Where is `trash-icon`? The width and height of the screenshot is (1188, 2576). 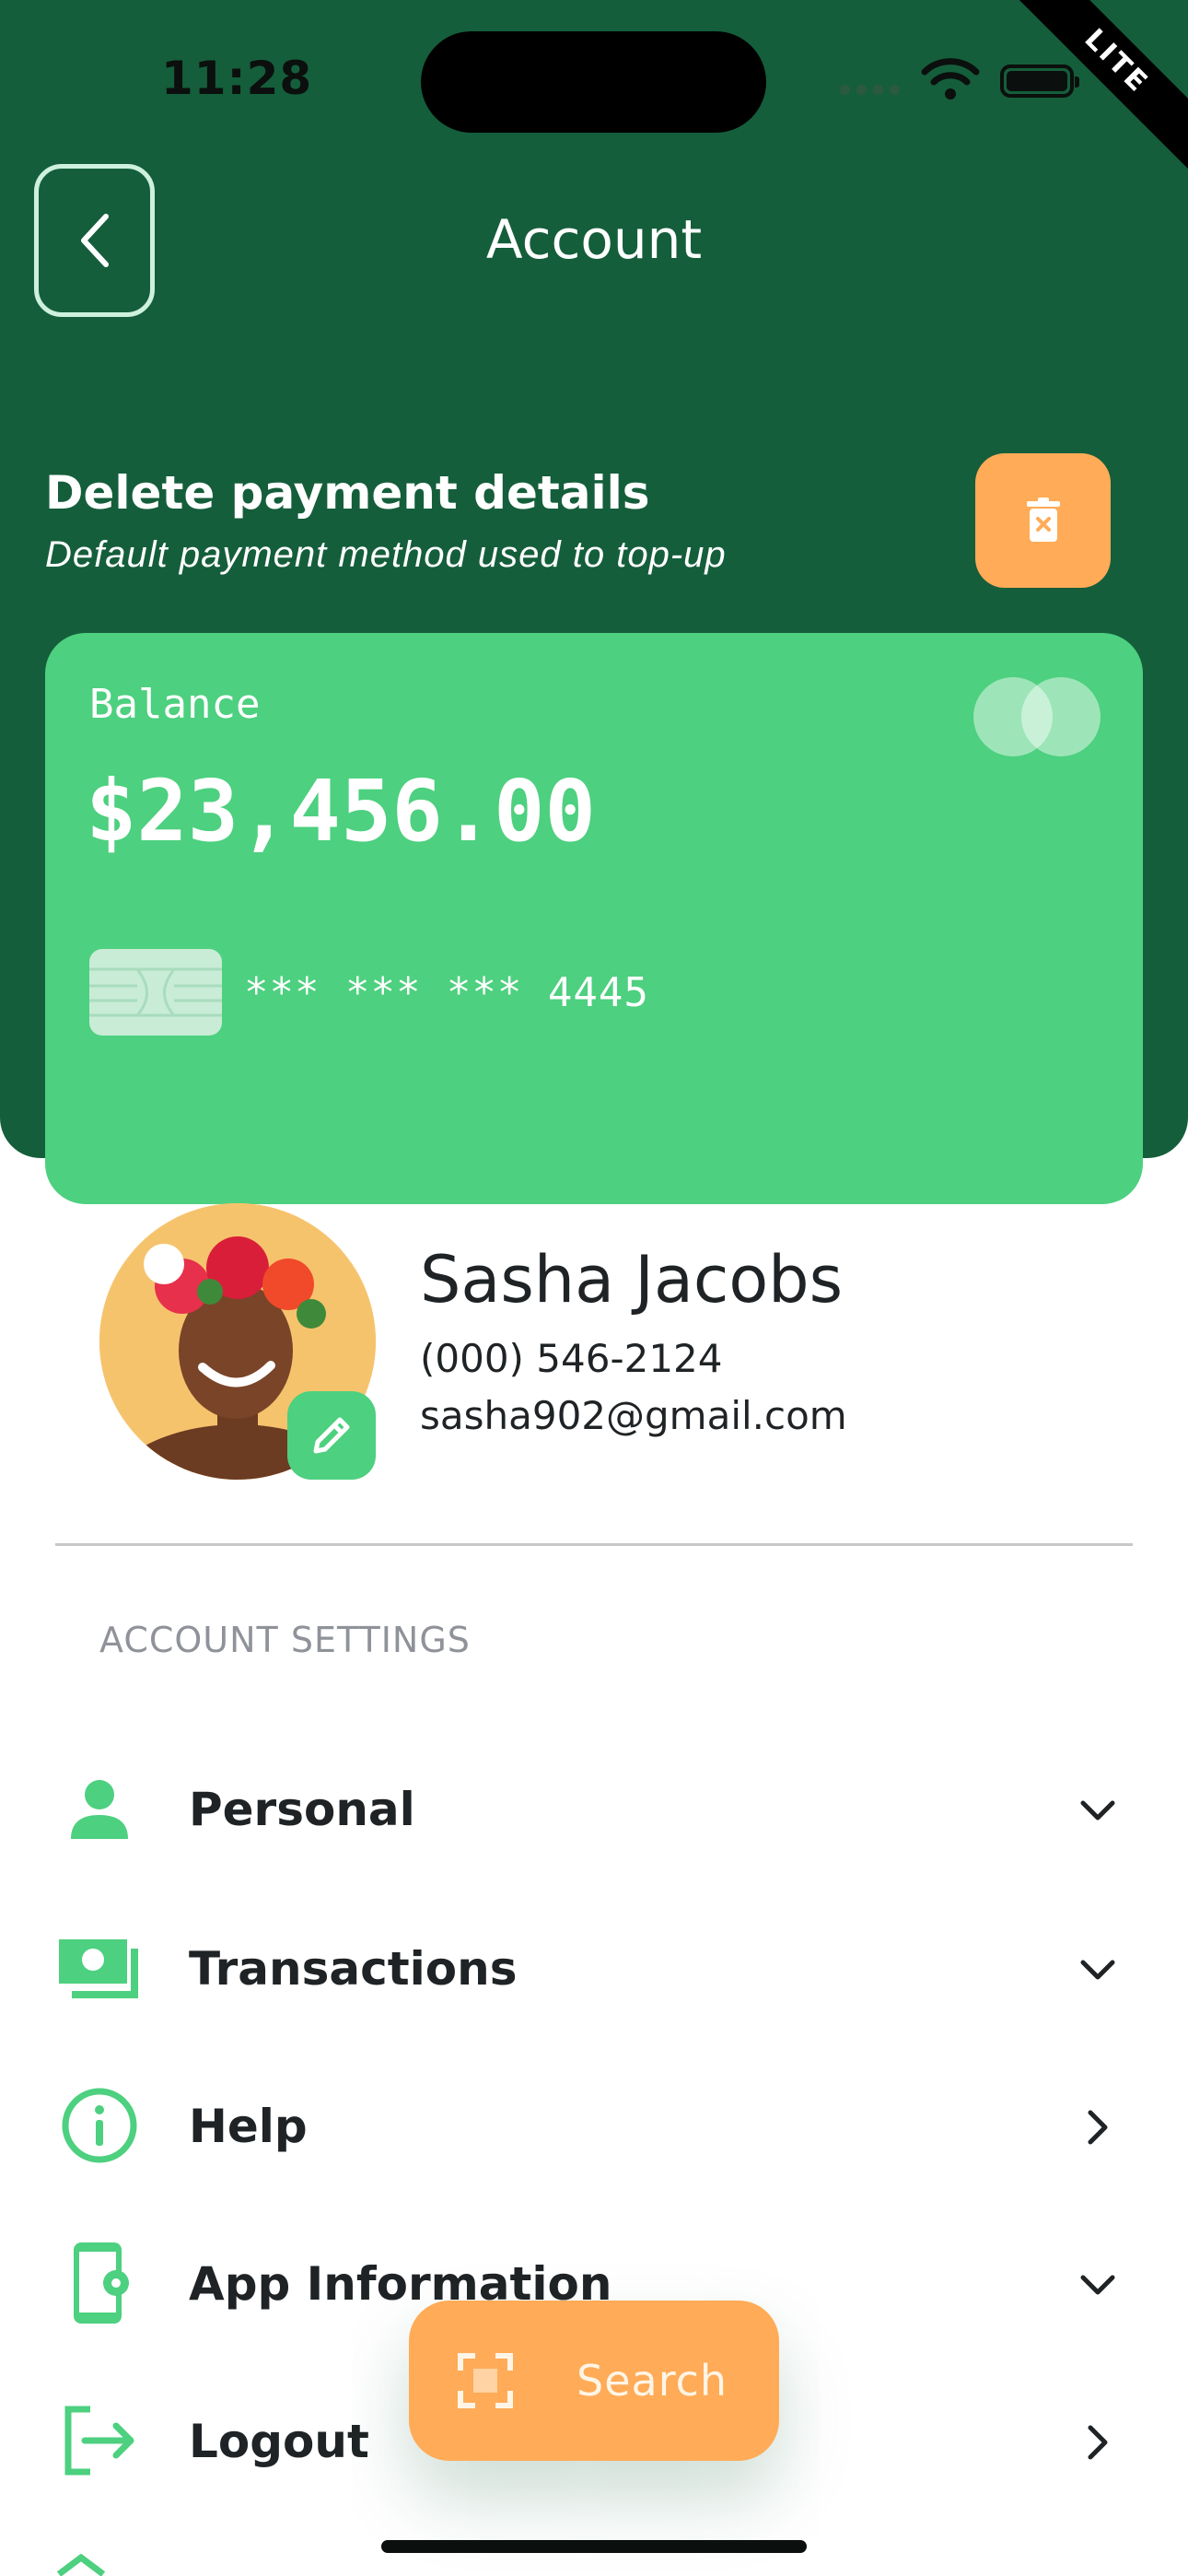
trash-icon is located at coordinates (1043, 520).